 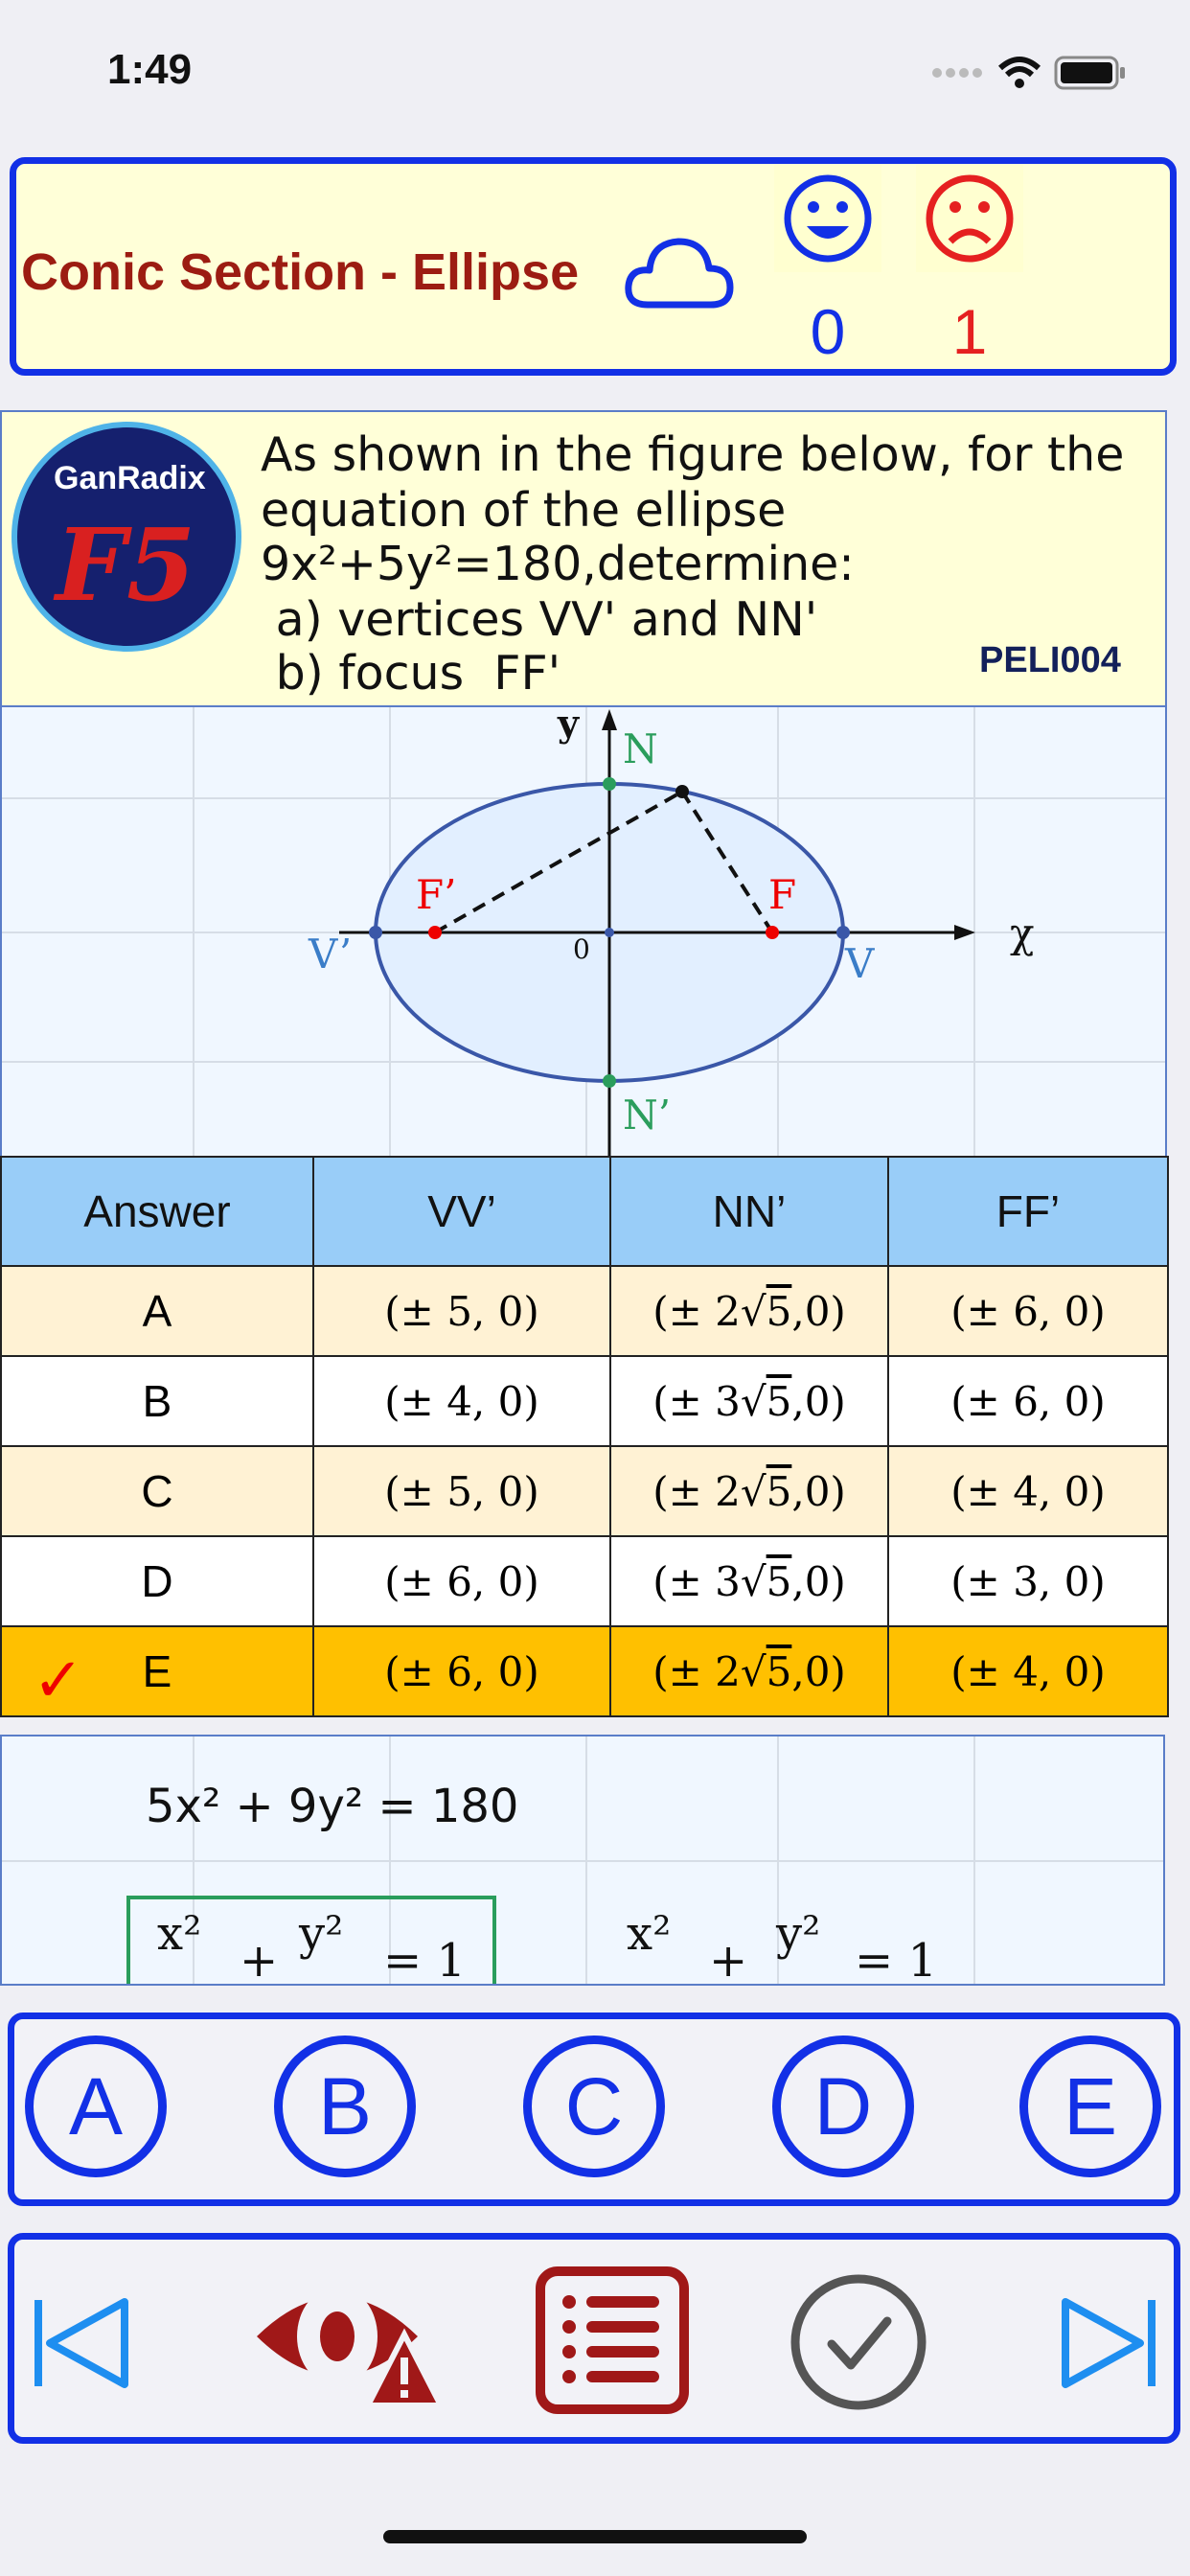 I want to click on choice-d-button: D, so click(x=843, y=2106).